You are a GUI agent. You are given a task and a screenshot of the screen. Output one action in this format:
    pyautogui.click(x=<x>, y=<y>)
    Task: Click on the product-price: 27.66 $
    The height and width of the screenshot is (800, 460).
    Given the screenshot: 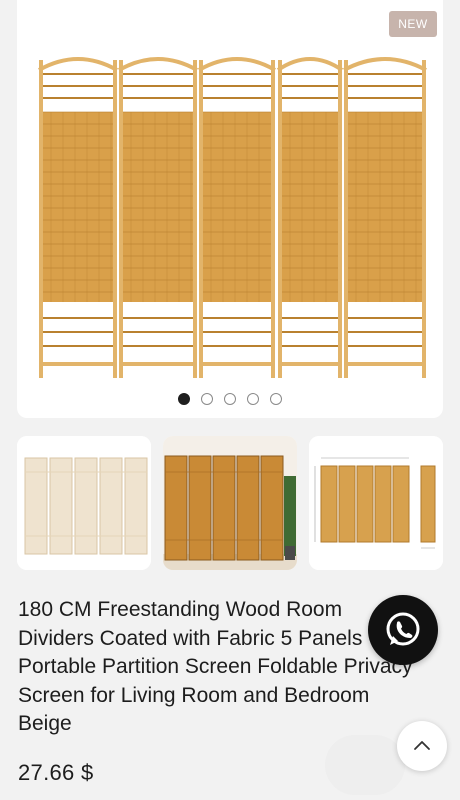 What is the action you would take?
    pyautogui.click(x=56, y=772)
    